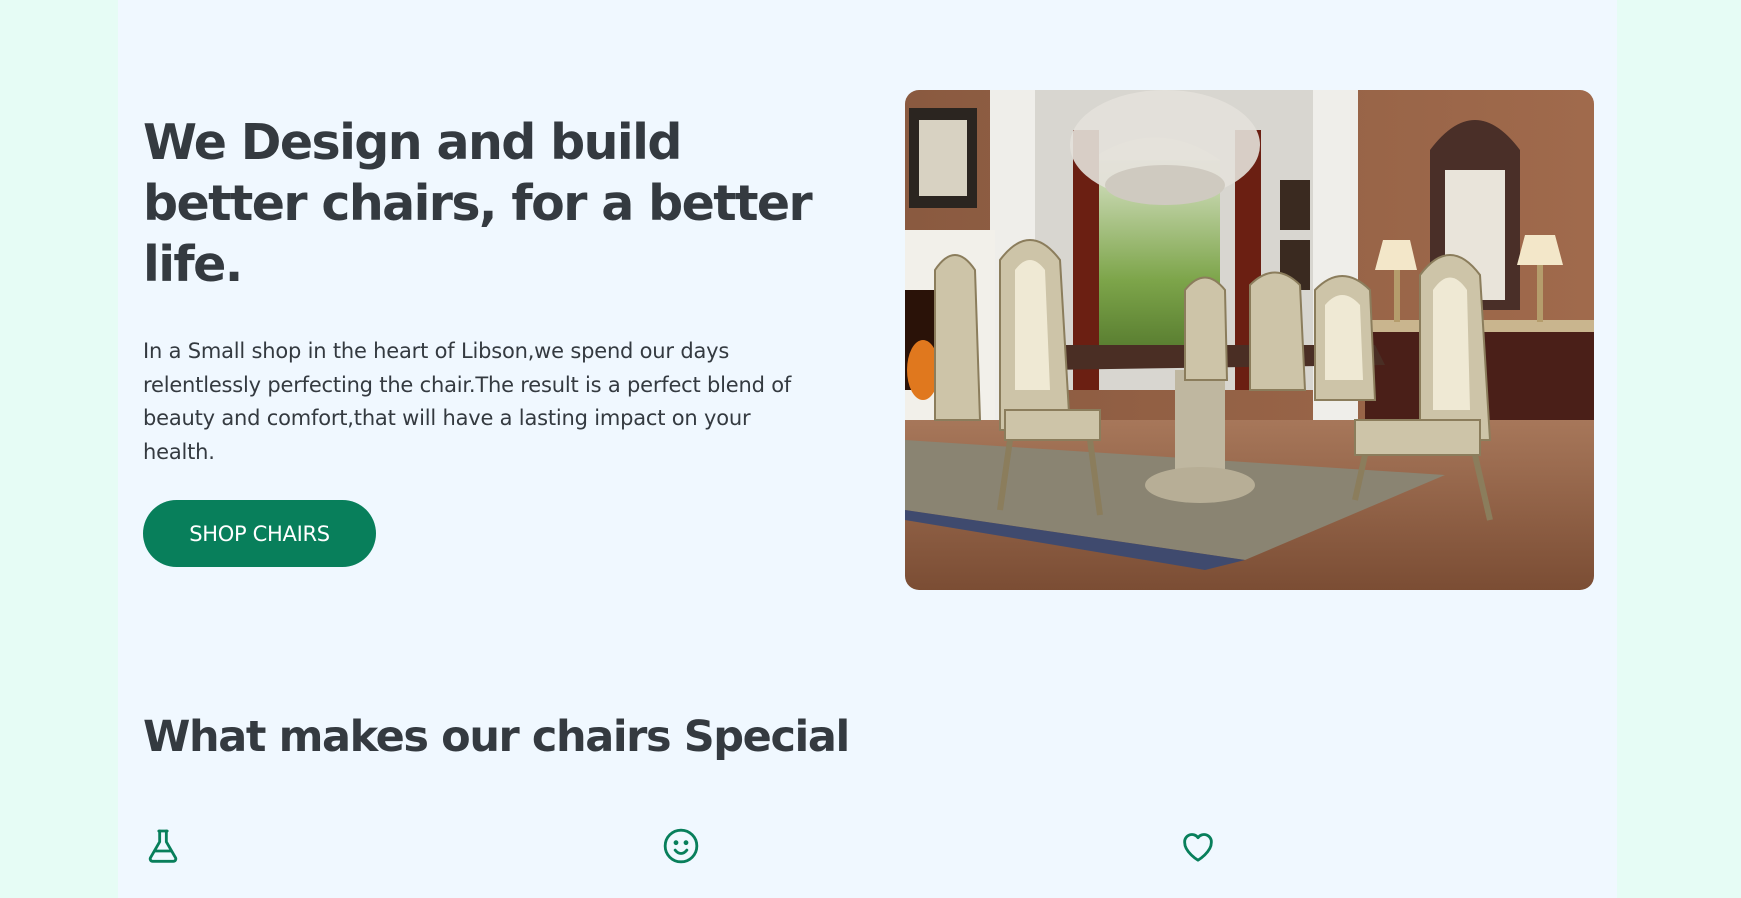 The height and width of the screenshot is (898, 1741). What do you see at coordinates (259, 533) in the screenshot?
I see `shop-chairs-button: SHOP CHAIRS` at bounding box center [259, 533].